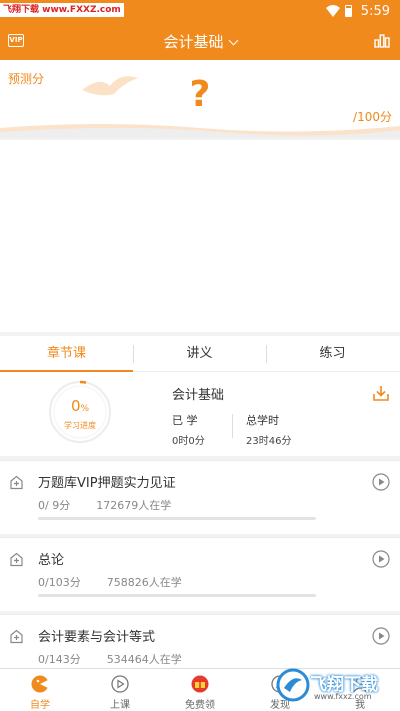 Image resolution: width=400 pixels, height=711 pixels. What do you see at coordinates (200, 684) in the screenshot?
I see `gift-icon` at bounding box center [200, 684].